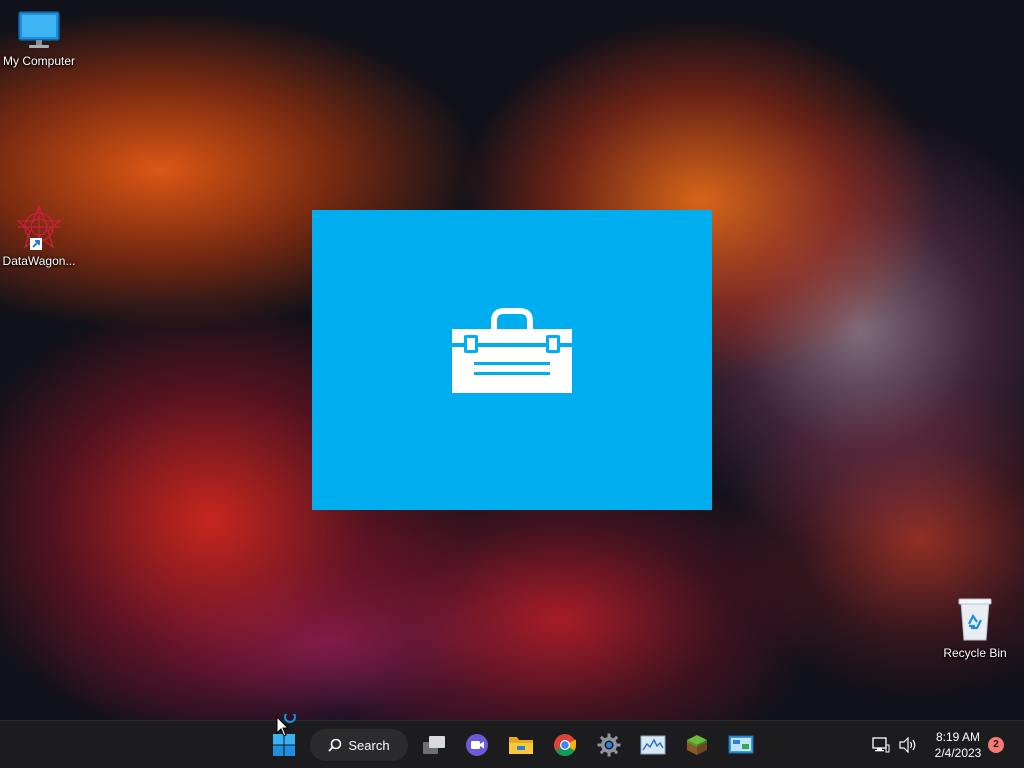  I want to click on taskbar: Search 8:19 AM 2/4/2023 2, so click(512, 744).